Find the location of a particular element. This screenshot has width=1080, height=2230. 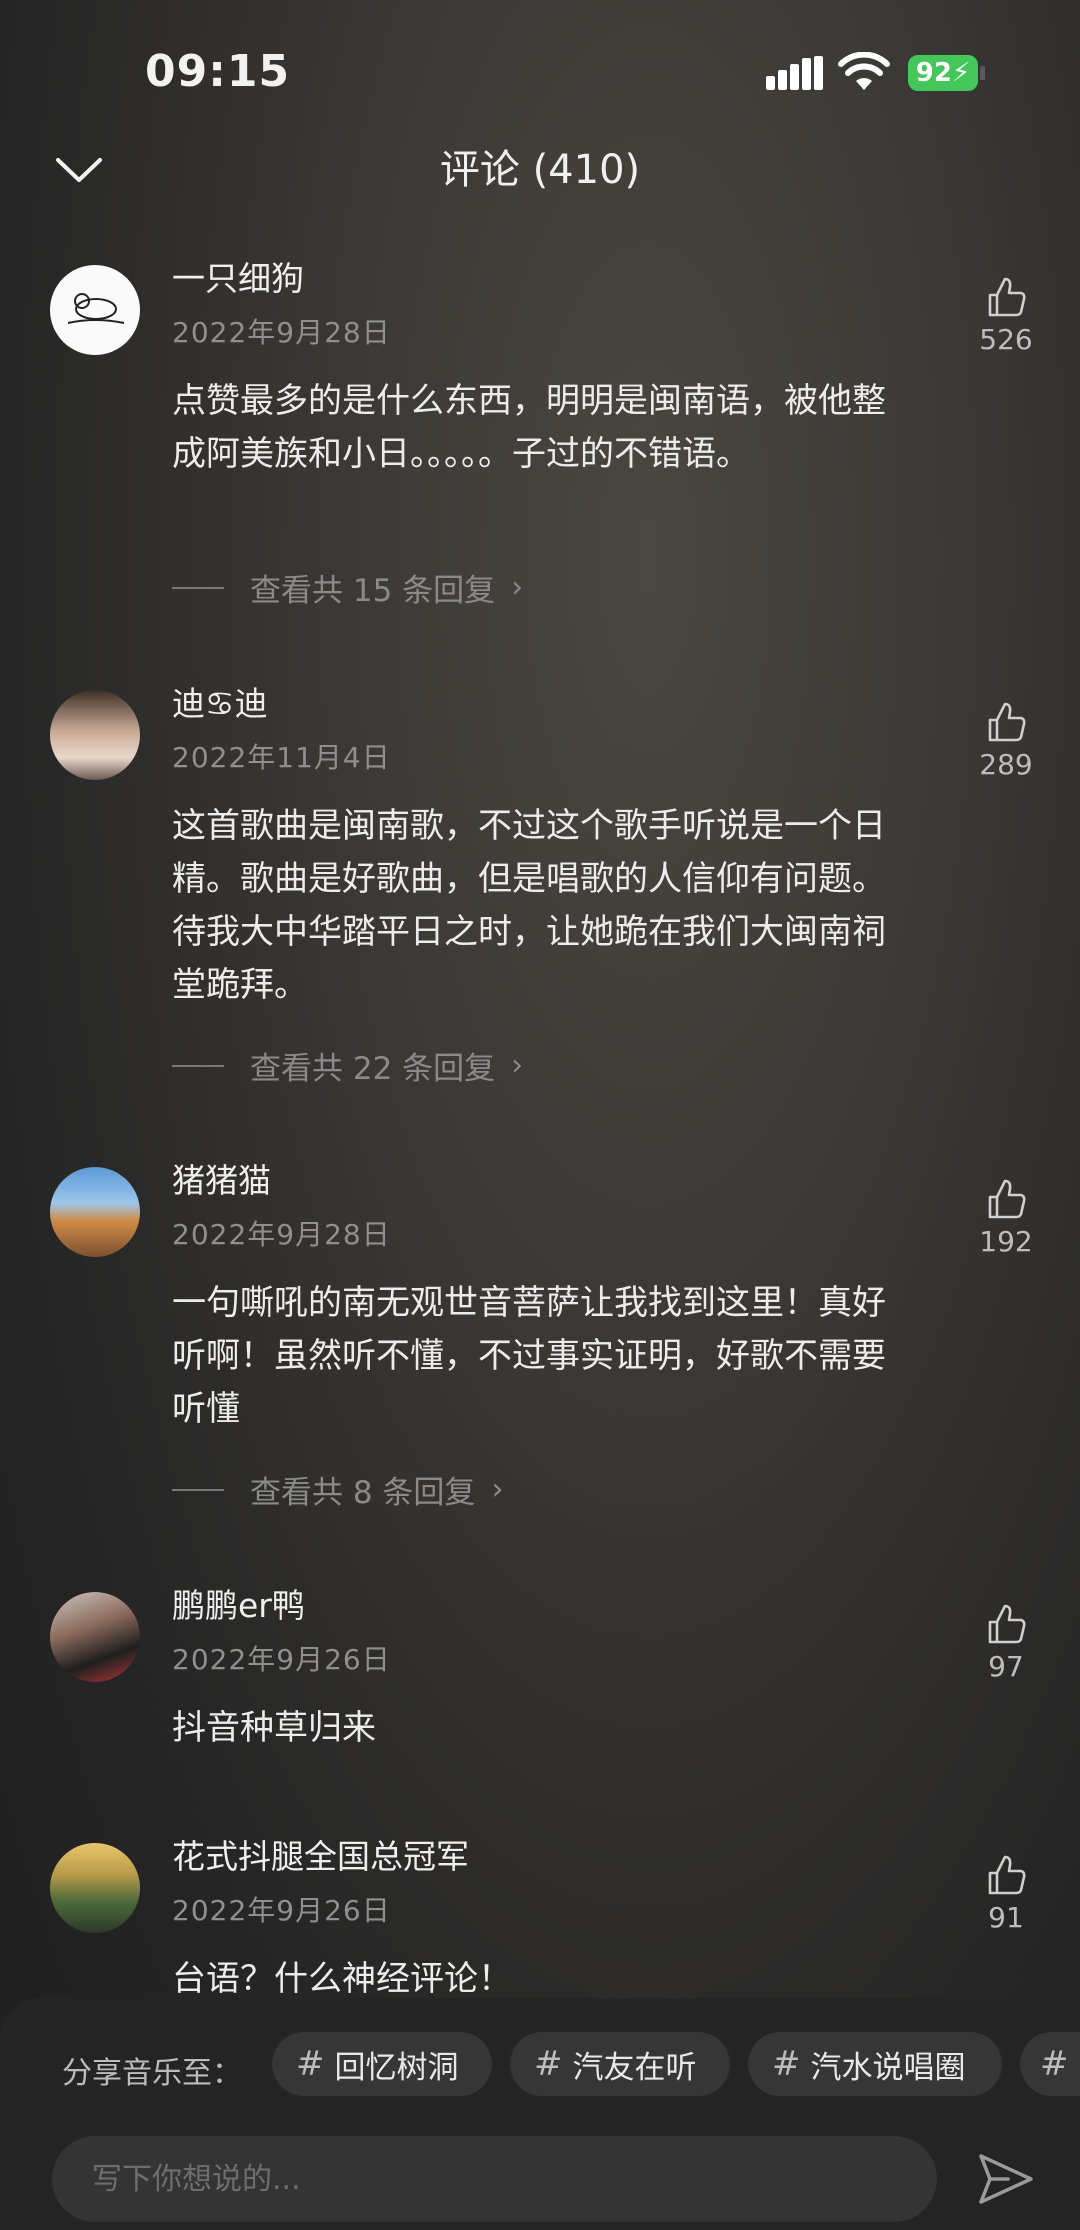

share-chip-partial: # is located at coordinates (1050, 2064).